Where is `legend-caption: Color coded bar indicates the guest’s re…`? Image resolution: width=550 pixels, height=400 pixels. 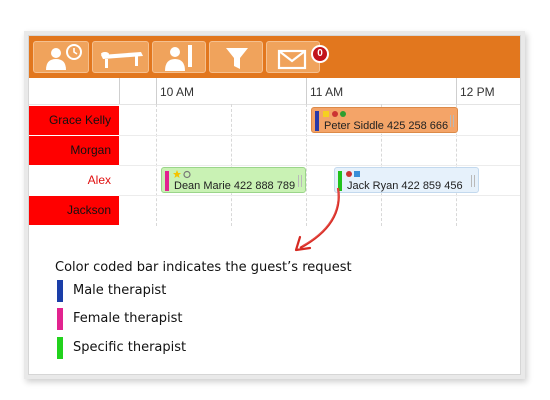 legend-caption: Color coded bar indicates the guest’s re… is located at coordinates (203, 267).